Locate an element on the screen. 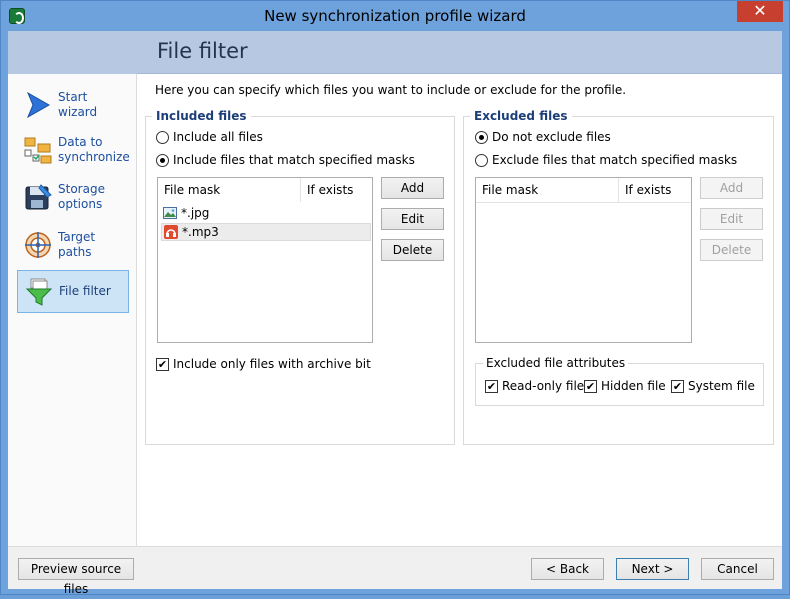  readonly-label: Read-only file is located at coordinates (543, 386).